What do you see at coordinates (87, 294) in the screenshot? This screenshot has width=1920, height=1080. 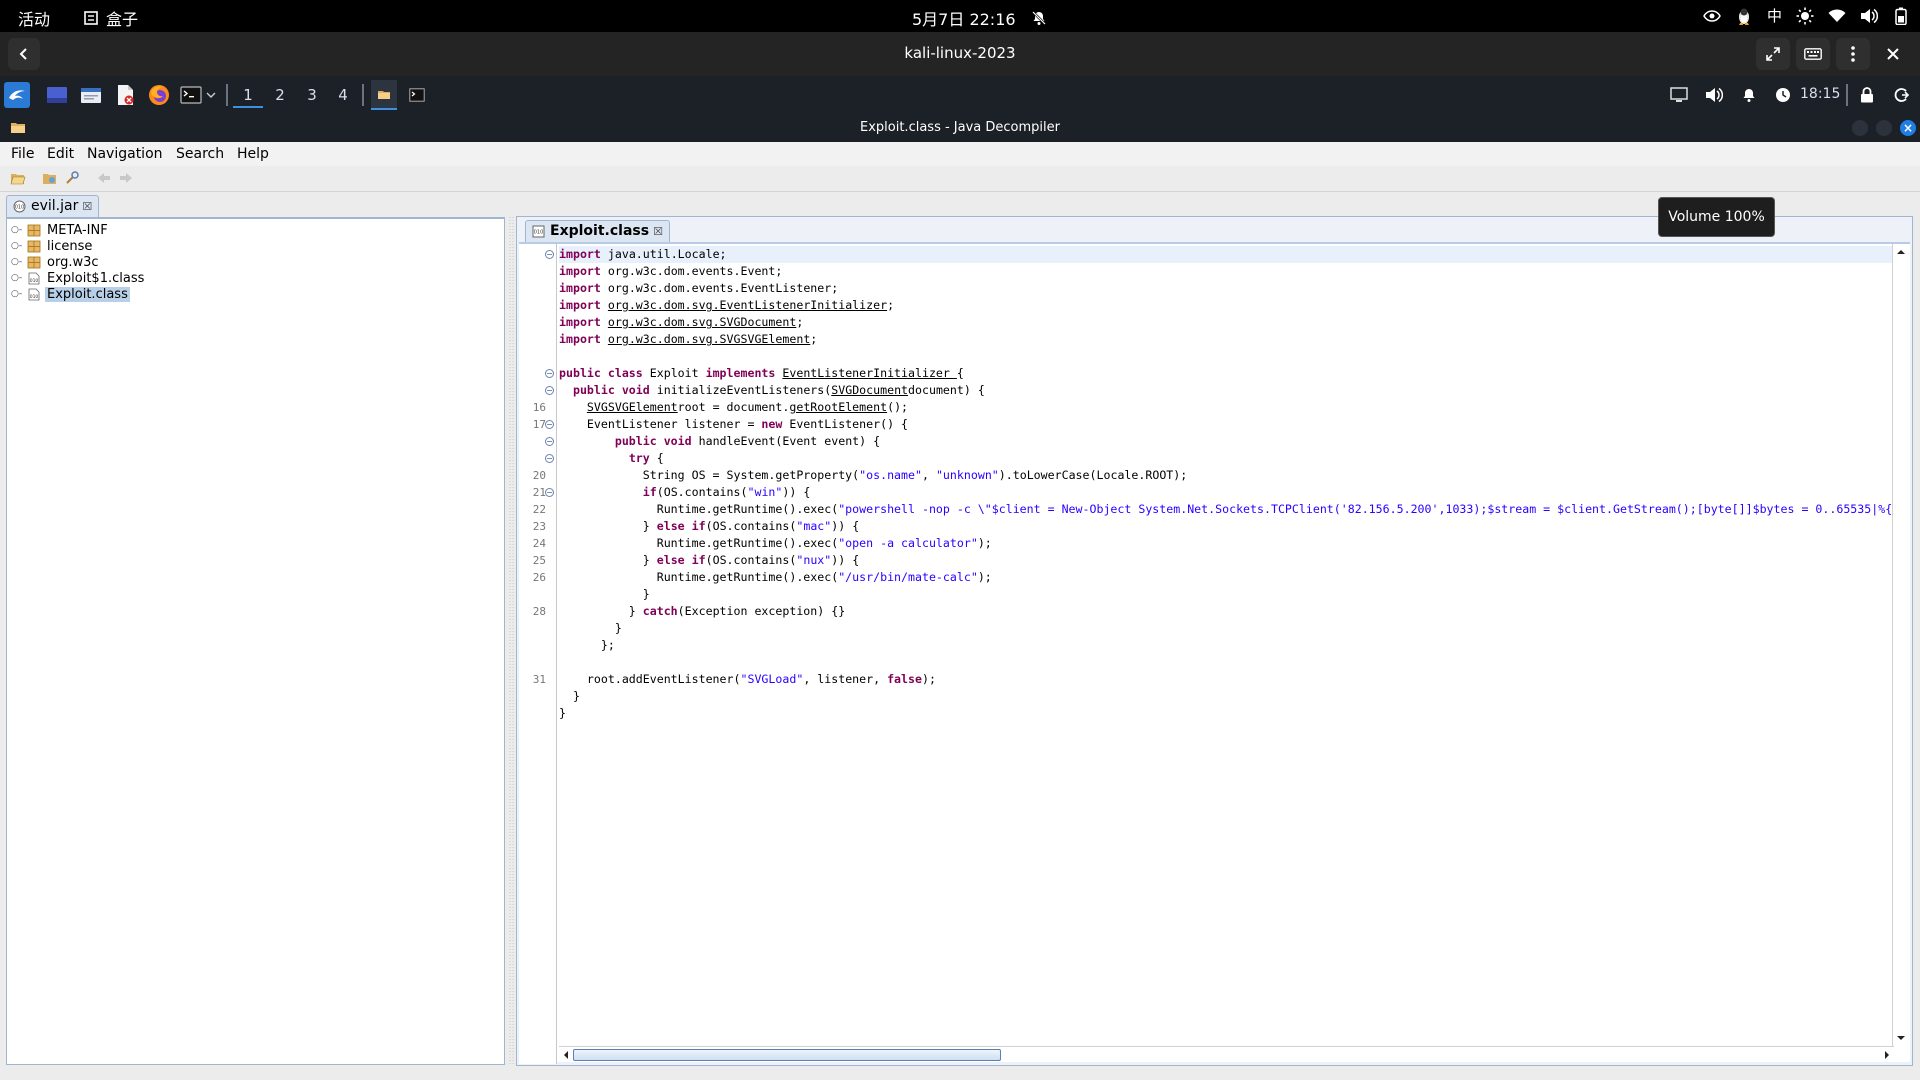 I see `tree-item-label: Exploit.class` at bounding box center [87, 294].